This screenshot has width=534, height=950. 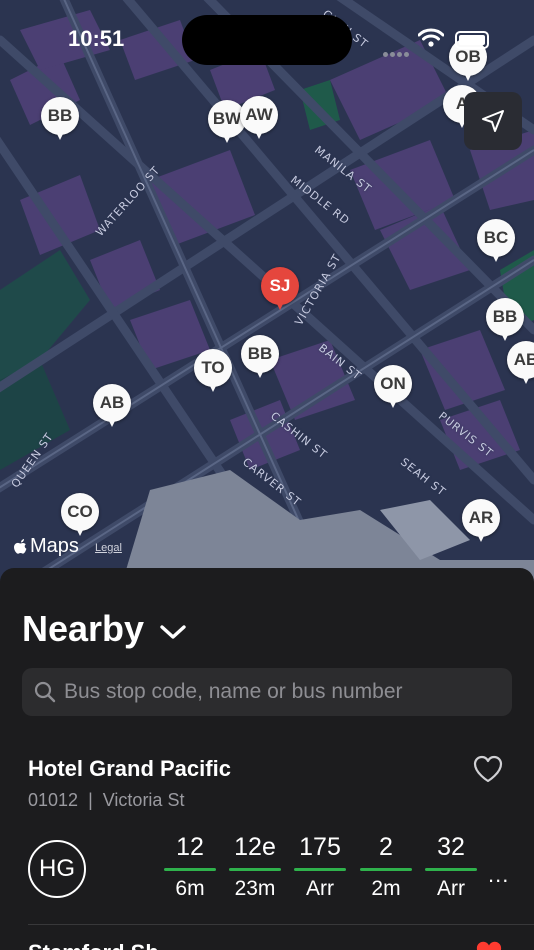 What do you see at coordinates (280, 290) in the screenshot?
I see `selected-bus-stop-pin: SJ` at bounding box center [280, 290].